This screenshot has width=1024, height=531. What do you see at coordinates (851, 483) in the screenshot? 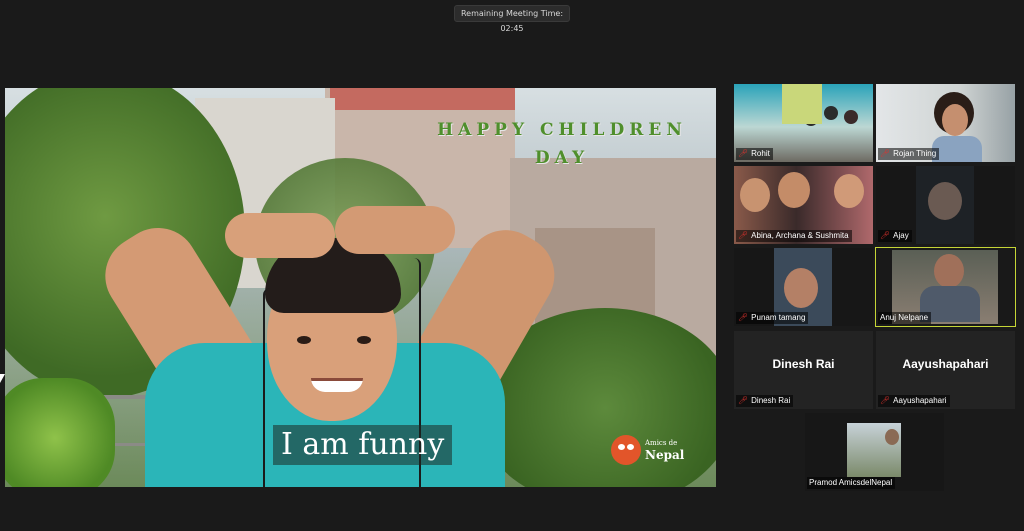
I see `participant-name: Pramod AmicsdelNepal` at bounding box center [851, 483].